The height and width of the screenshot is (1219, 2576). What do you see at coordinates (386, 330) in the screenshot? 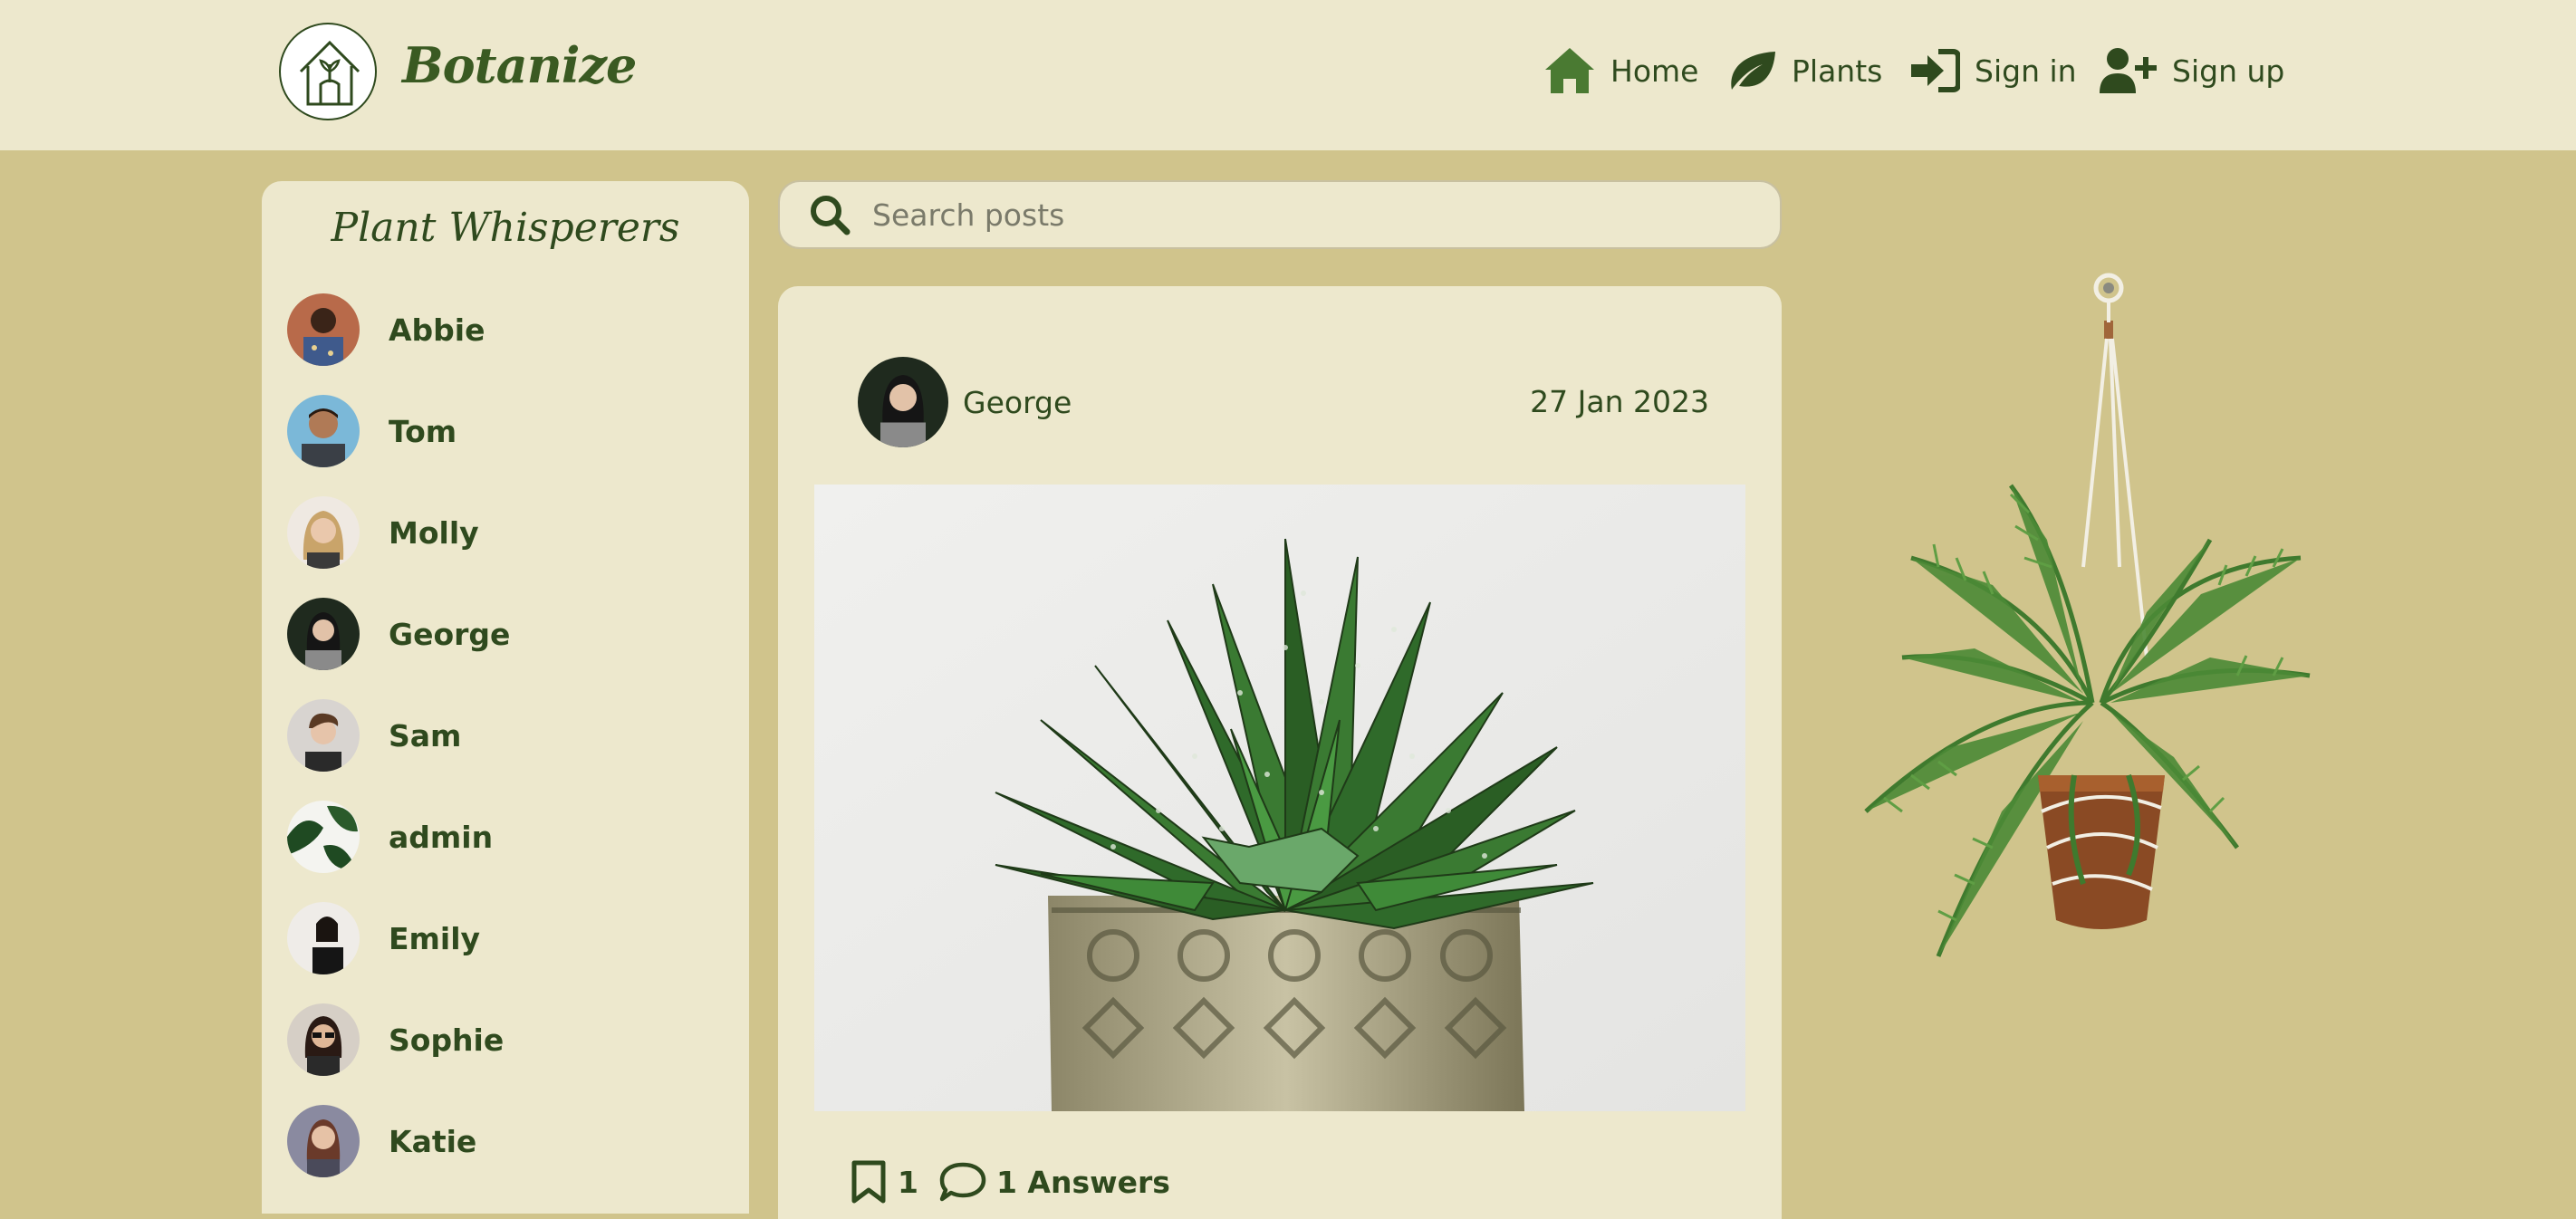
I see `user-item-abbie: Abbie` at bounding box center [386, 330].